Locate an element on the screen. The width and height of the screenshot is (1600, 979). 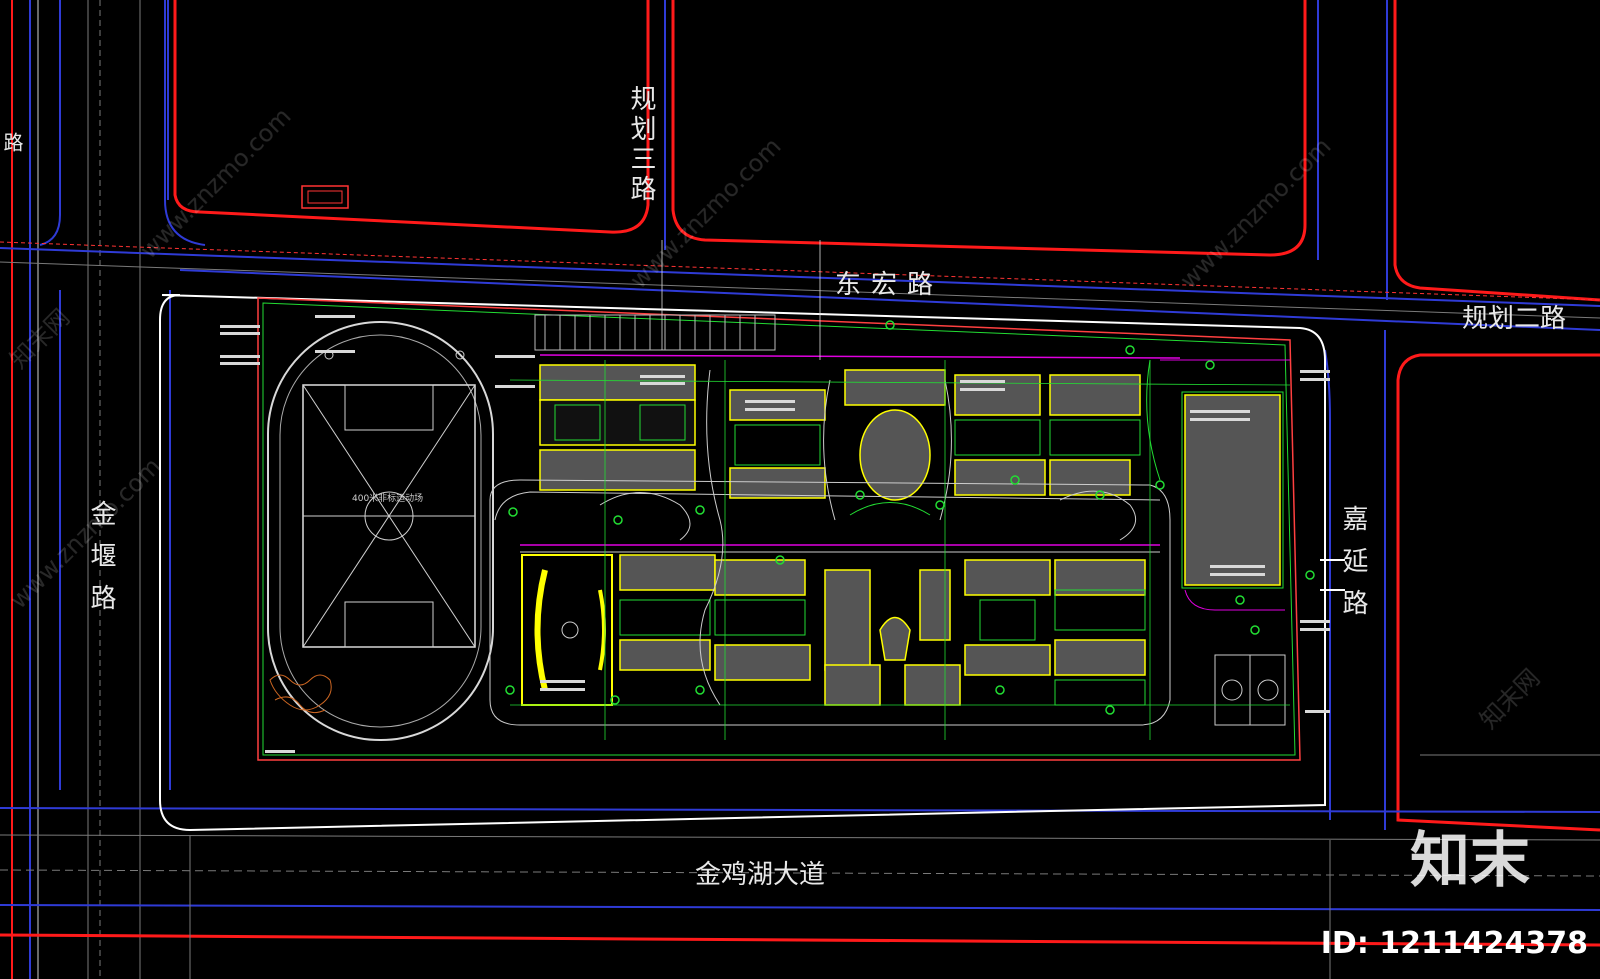
watermark-id: ID: 1211424378 is located at coordinates (1454, 943).